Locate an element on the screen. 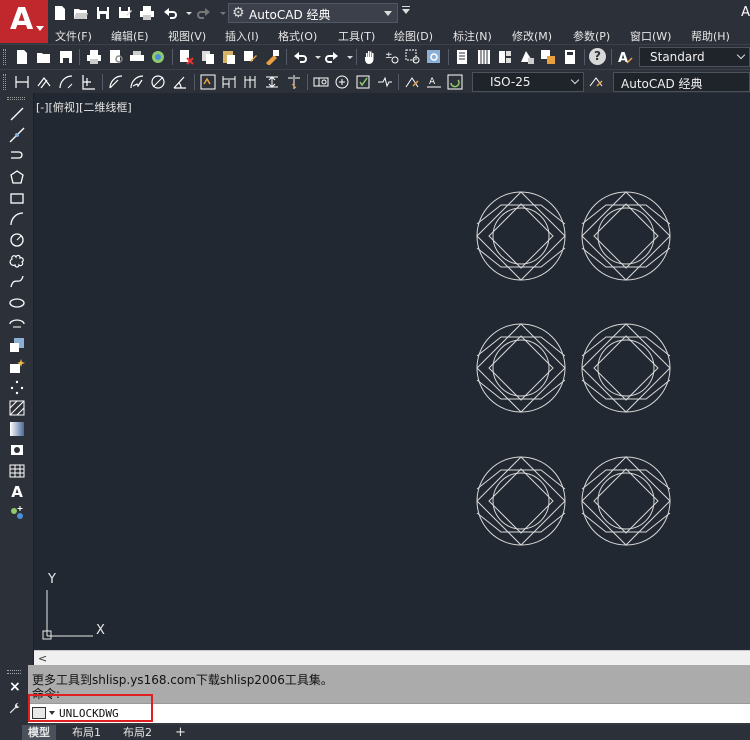  menu-file: 文件(F) is located at coordinates (73, 36).